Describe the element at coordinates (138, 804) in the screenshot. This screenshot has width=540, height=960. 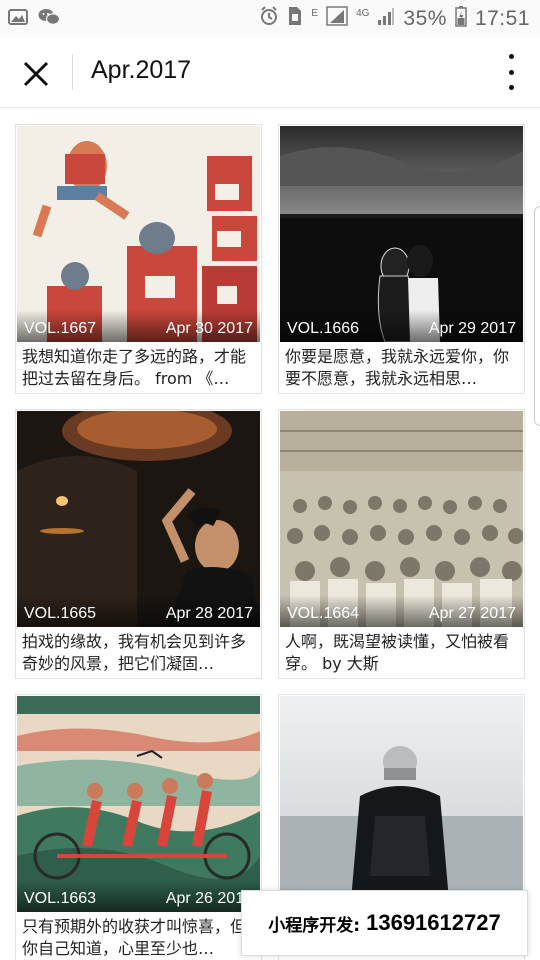
I see `card-image: VOL.1663 Apr 26 2017` at that location.